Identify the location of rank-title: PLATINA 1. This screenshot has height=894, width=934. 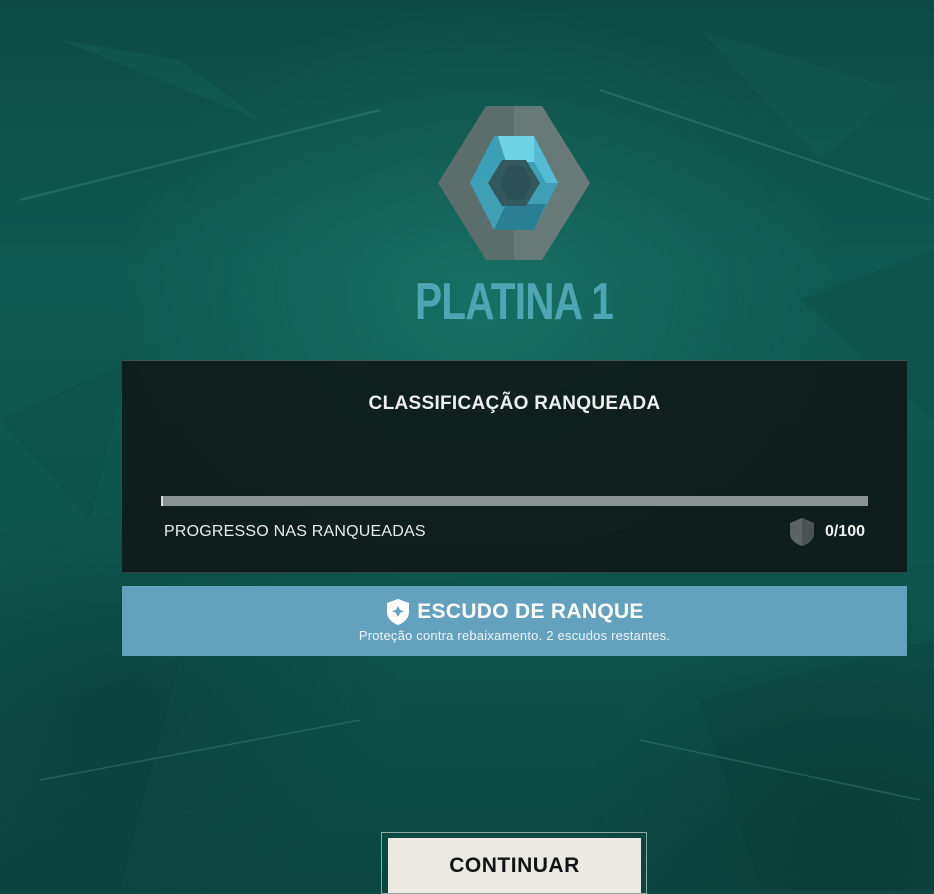
(514, 302).